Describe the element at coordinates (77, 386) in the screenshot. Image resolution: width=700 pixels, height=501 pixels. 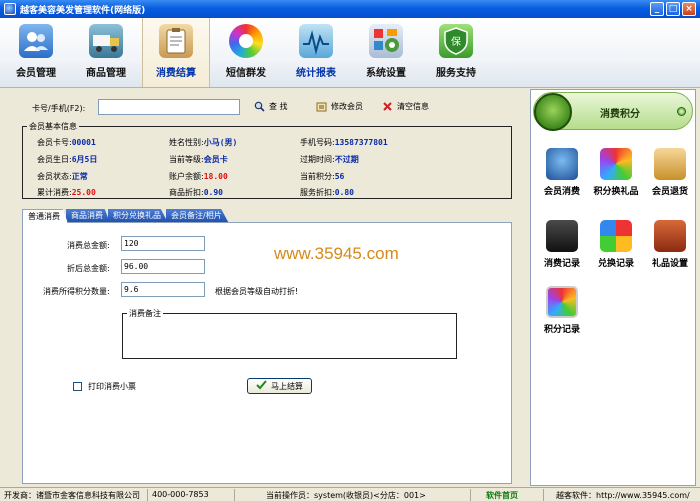
I see `checkbox-box` at that location.